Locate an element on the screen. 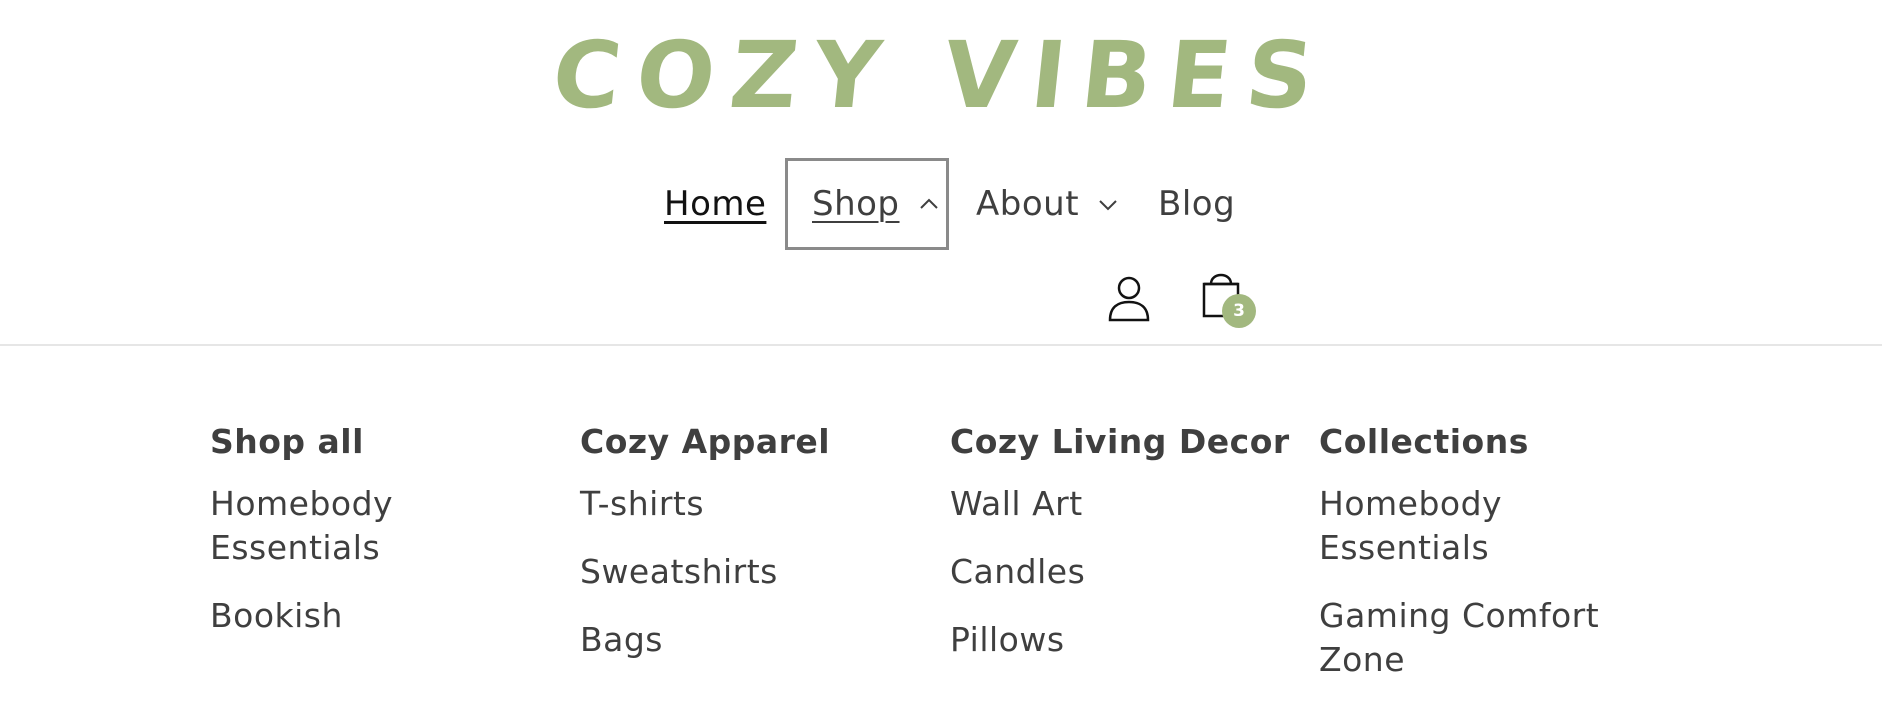 The image size is (1882, 706). menu-link-t-shirts: T-shirts is located at coordinates (750, 504).